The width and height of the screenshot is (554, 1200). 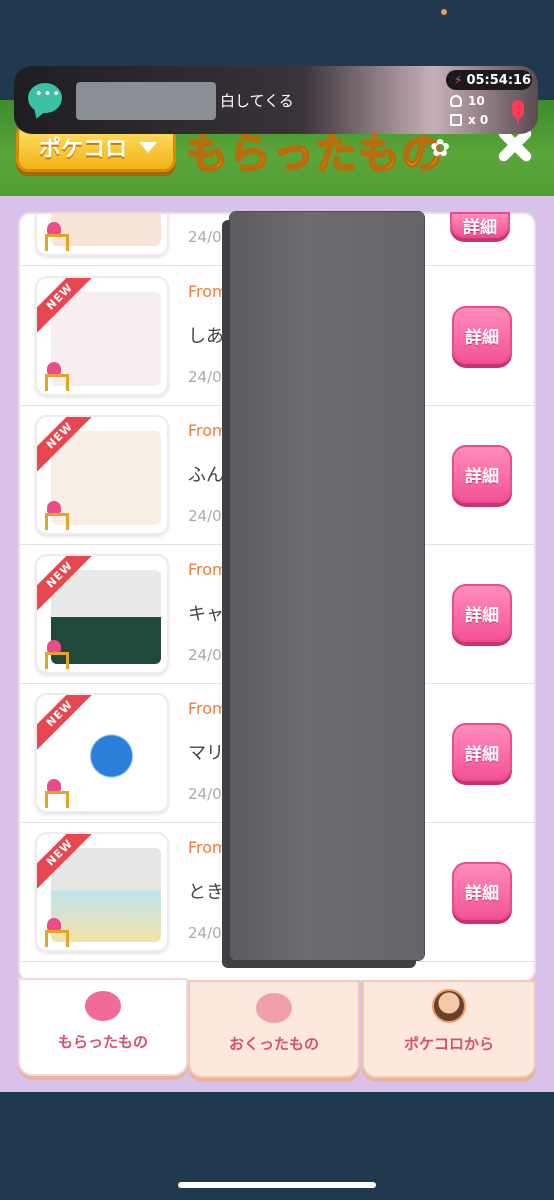 What do you see at coordinates (456, 101) in the screenshot?
I see `person-icon` at bounding box center [456, 101].